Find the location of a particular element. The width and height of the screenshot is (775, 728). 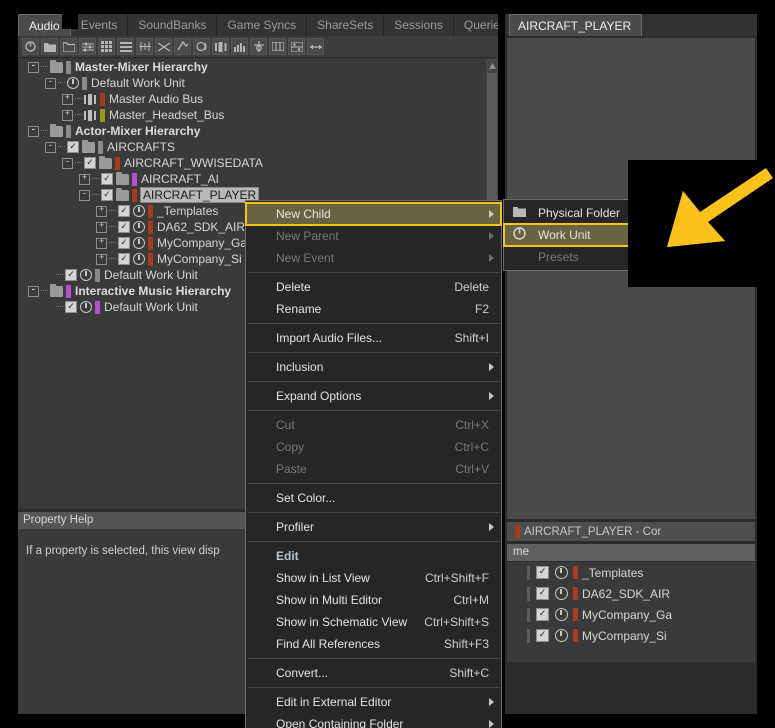

menu-item-rename: Rename F2 is located at coordinates (373, 309).